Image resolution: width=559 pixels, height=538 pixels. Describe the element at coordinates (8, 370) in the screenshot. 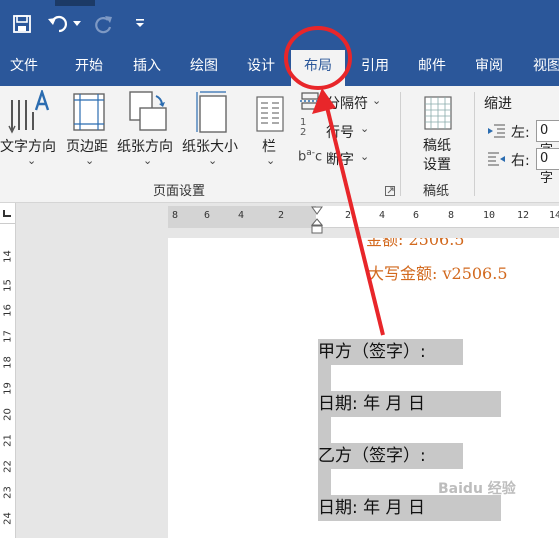

I see `vertical-ruler: 14 15 16 17 18 19 20 21 22 23 24` at that location.